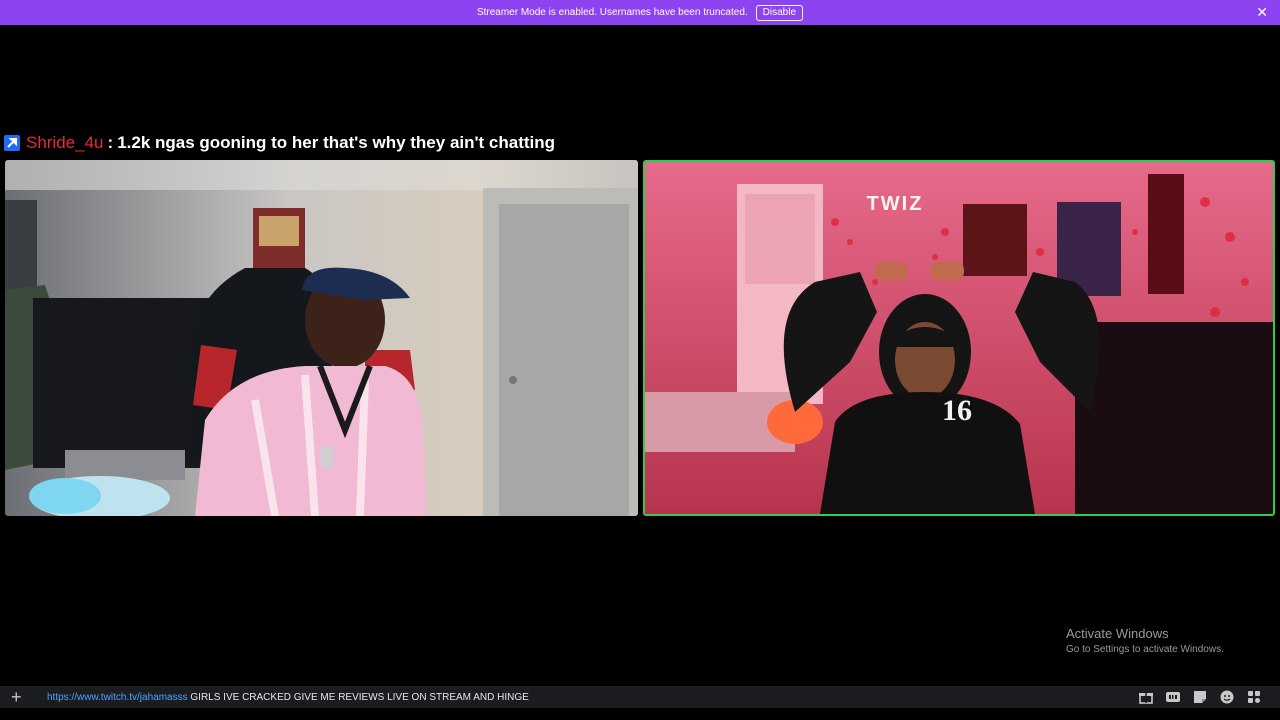  Describe the element at coordinates (1117, 633) in the screenshot. I see `watermark-title: Activate Windows` at that location.